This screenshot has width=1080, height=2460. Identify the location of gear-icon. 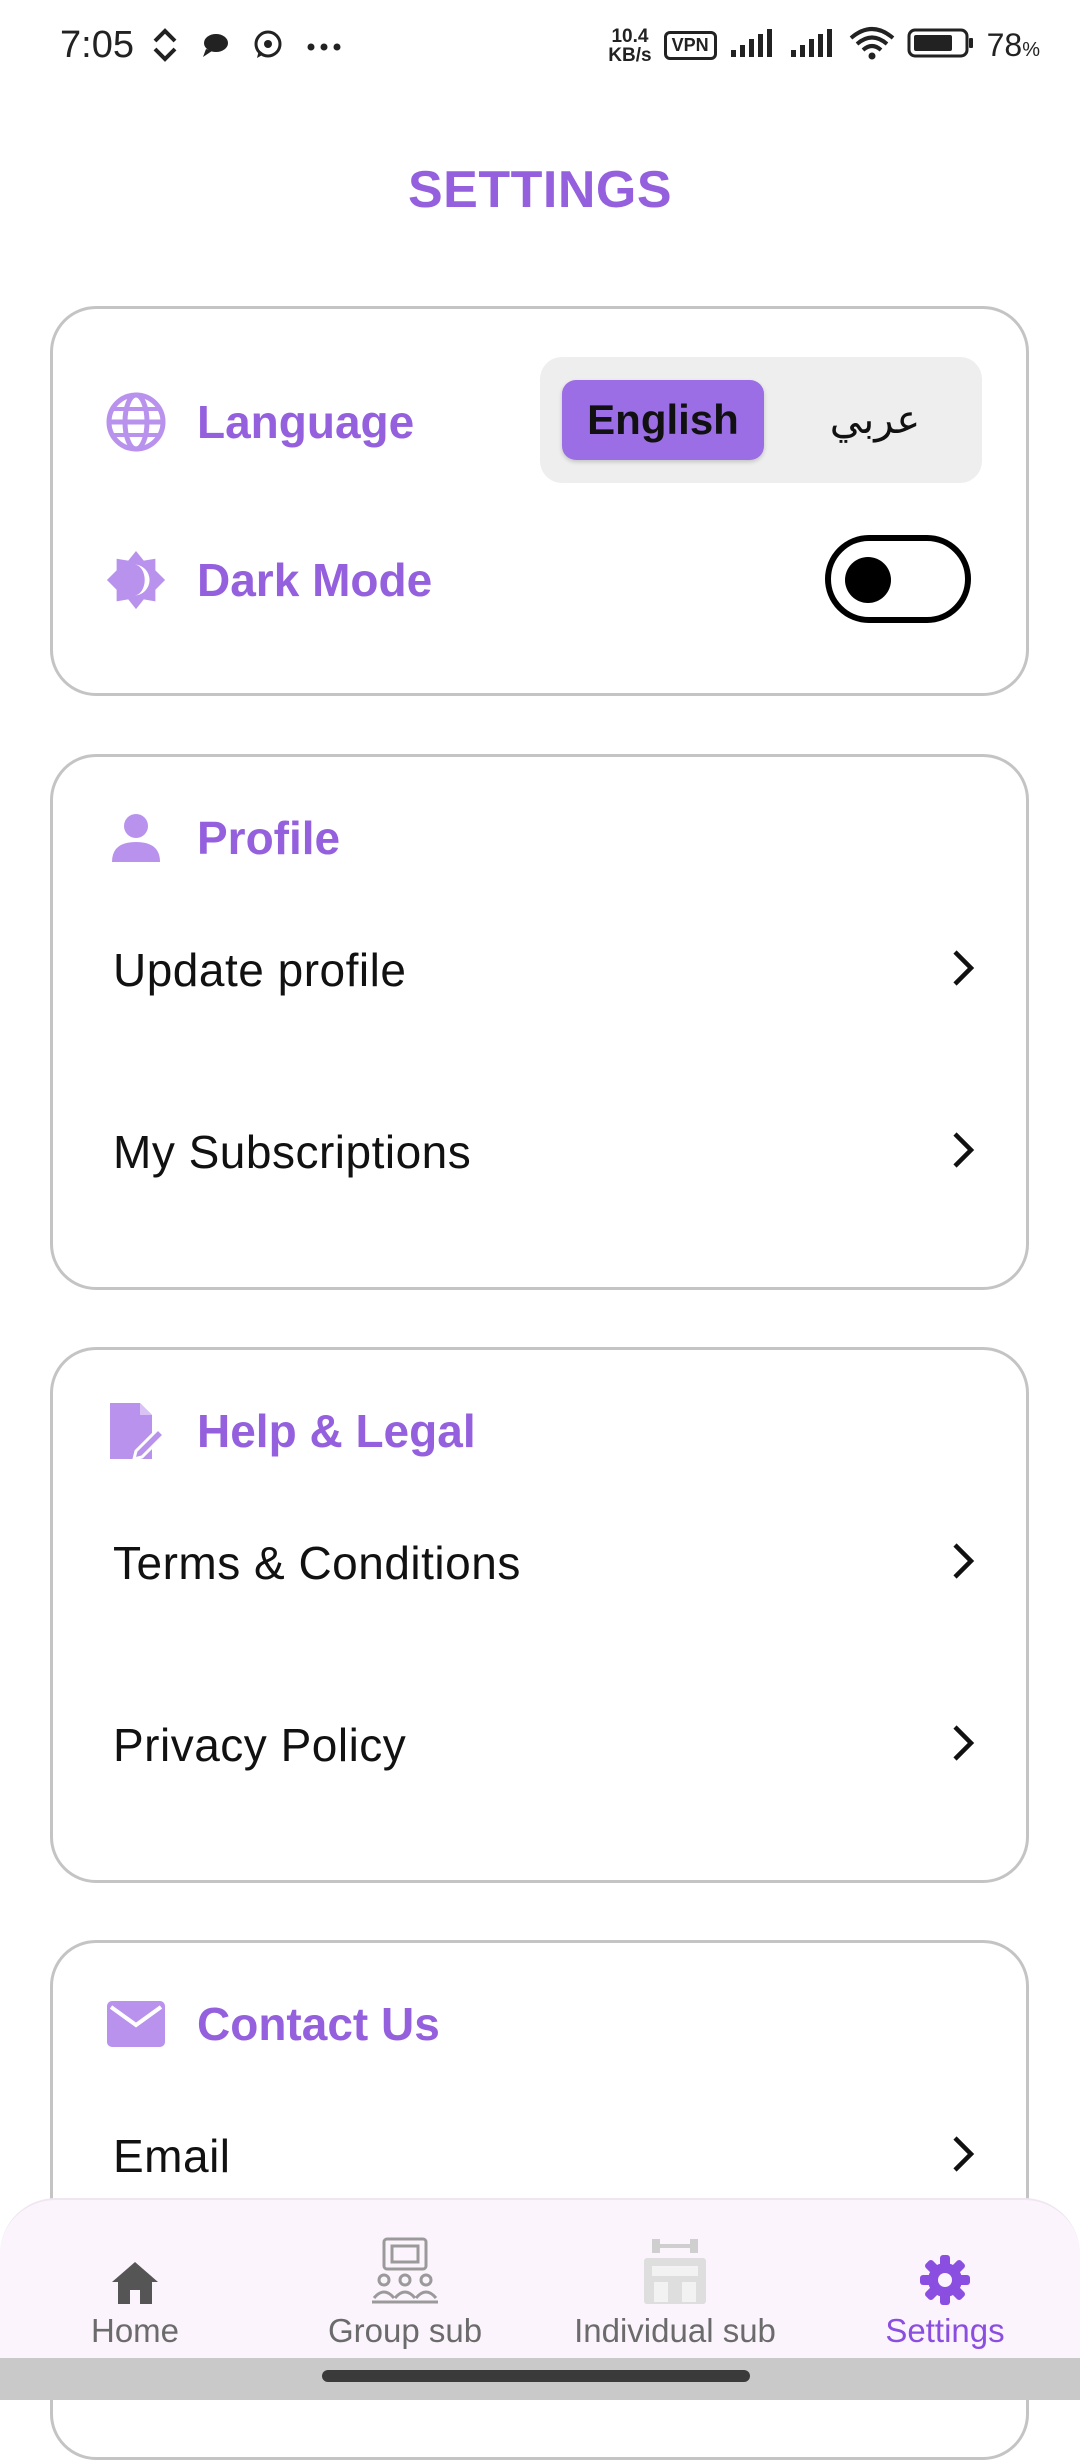
(945, 2266).